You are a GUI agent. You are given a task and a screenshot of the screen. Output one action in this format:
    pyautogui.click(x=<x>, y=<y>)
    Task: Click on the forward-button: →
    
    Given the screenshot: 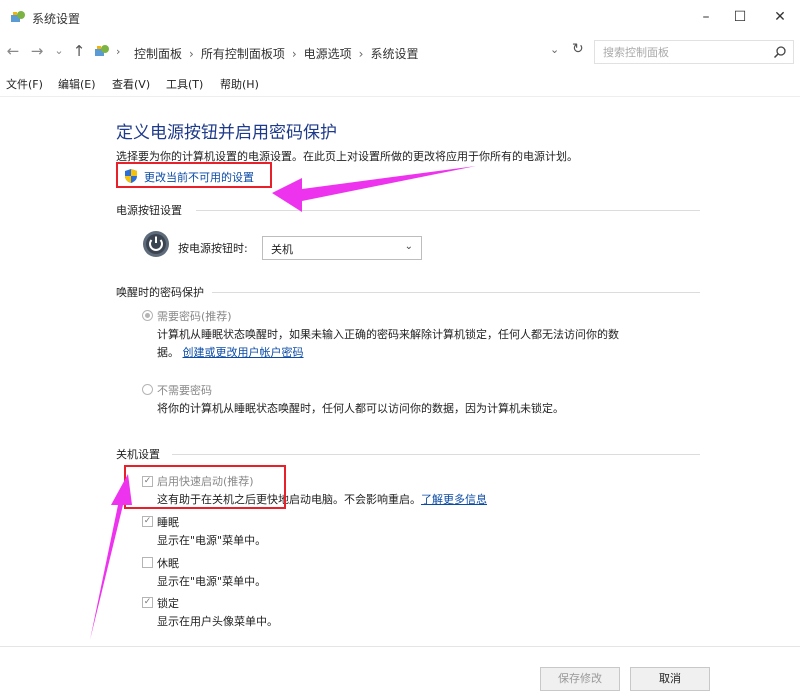 What is the action you would take?
    pyautogui.click(x=37, y=51)
    